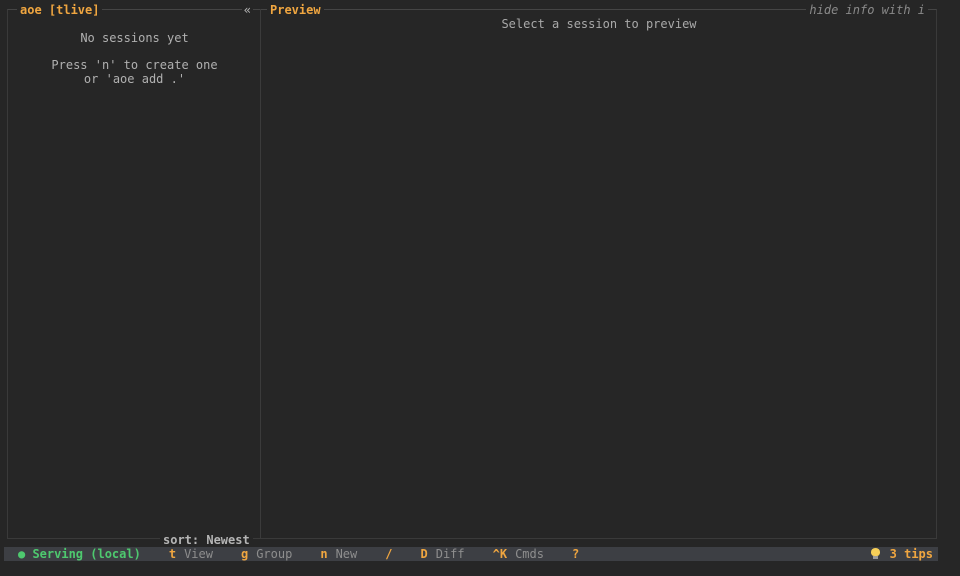 The height and width of the screenshot is (576, 960). I want to click on shortcut-help: ?, so click(575, 554).